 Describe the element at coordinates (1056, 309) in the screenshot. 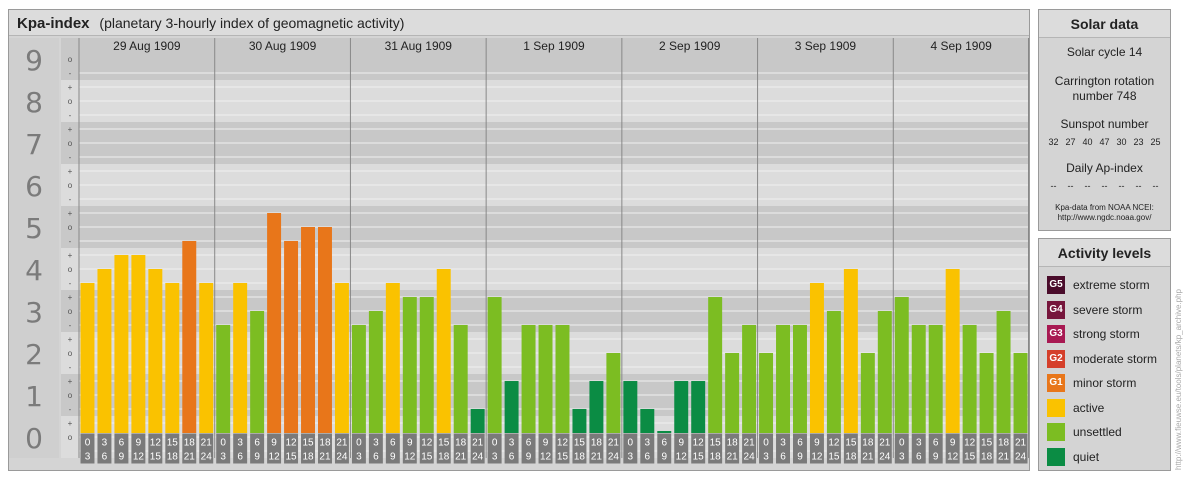

I see `legend-swatch: G4` at that location.